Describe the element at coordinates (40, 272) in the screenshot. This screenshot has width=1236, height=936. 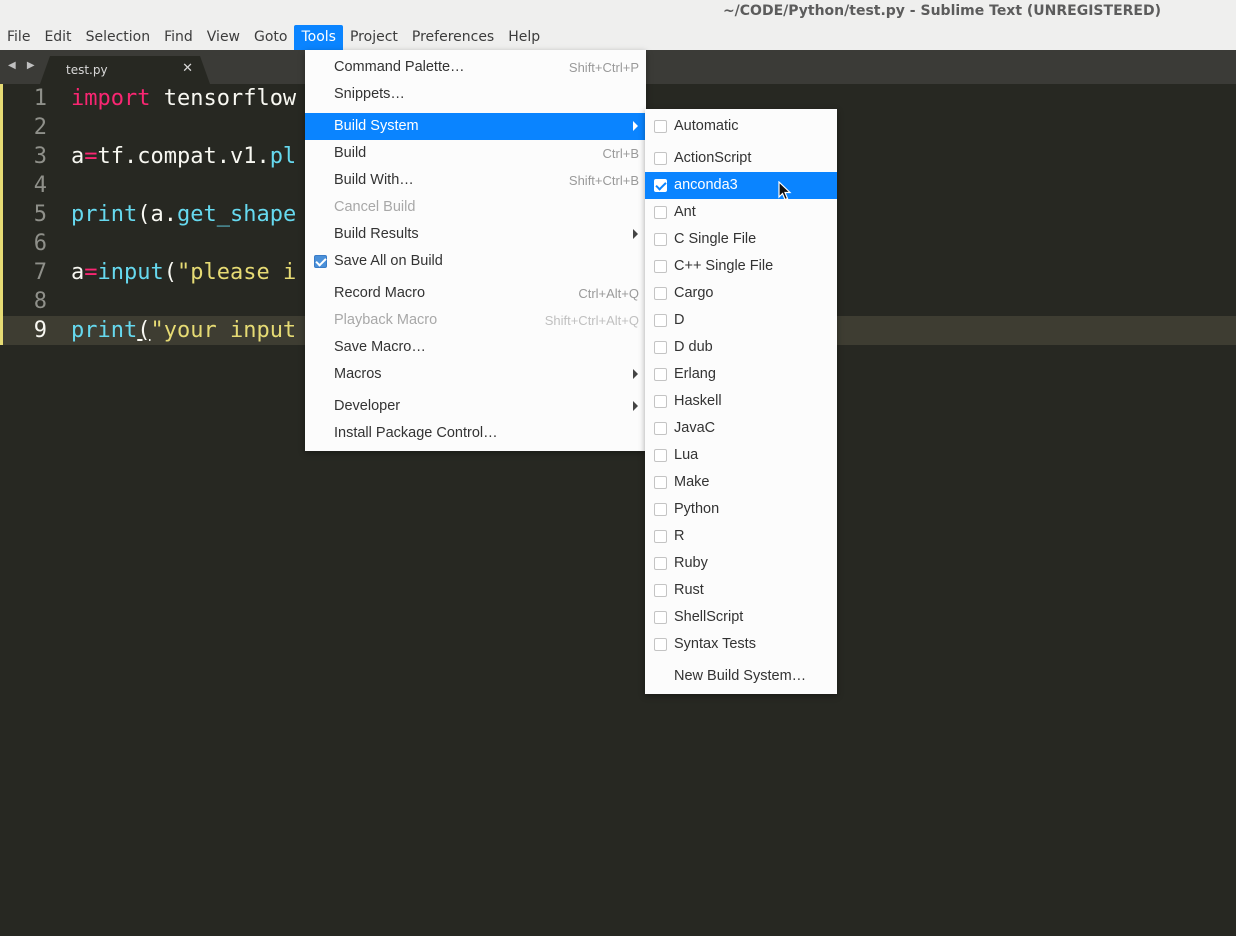
I see `line-number: 7` at that location.